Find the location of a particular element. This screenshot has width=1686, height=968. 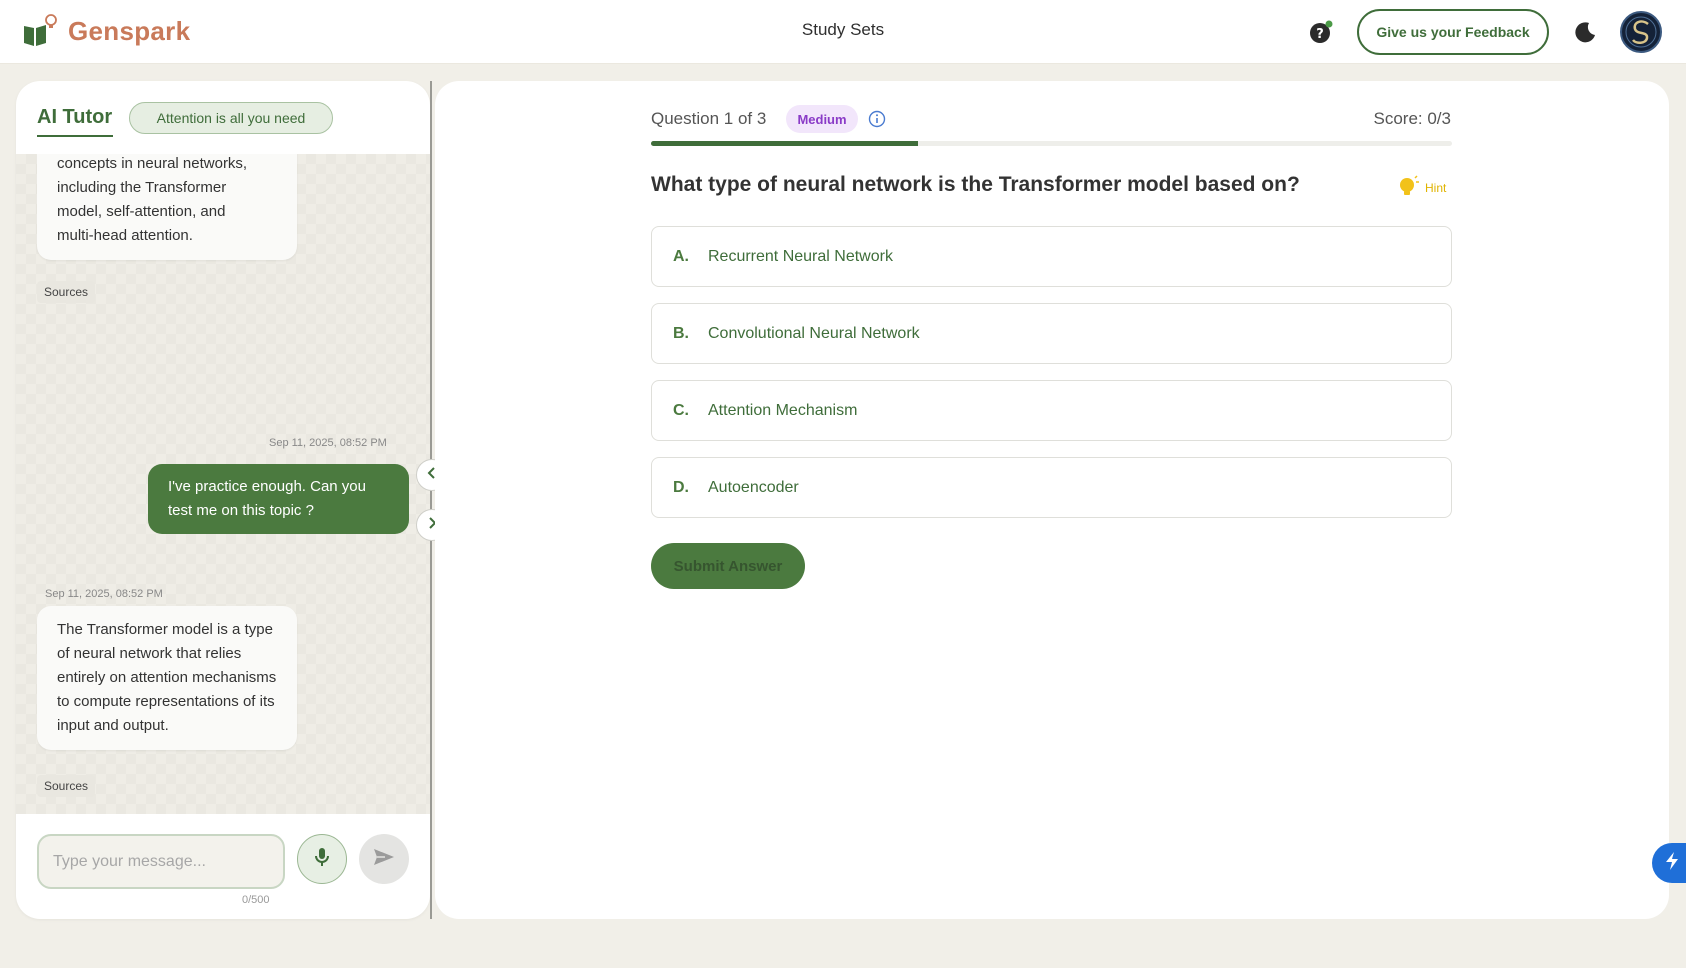

answer-option-d: D. Autoencoder is located at coordinates (1051, 487).